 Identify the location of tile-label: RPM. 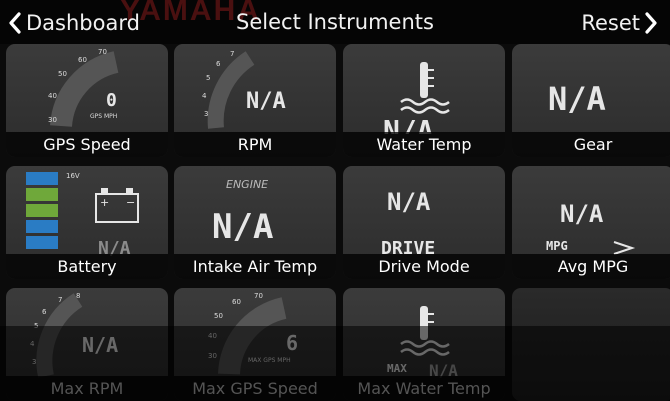
(255, 144).